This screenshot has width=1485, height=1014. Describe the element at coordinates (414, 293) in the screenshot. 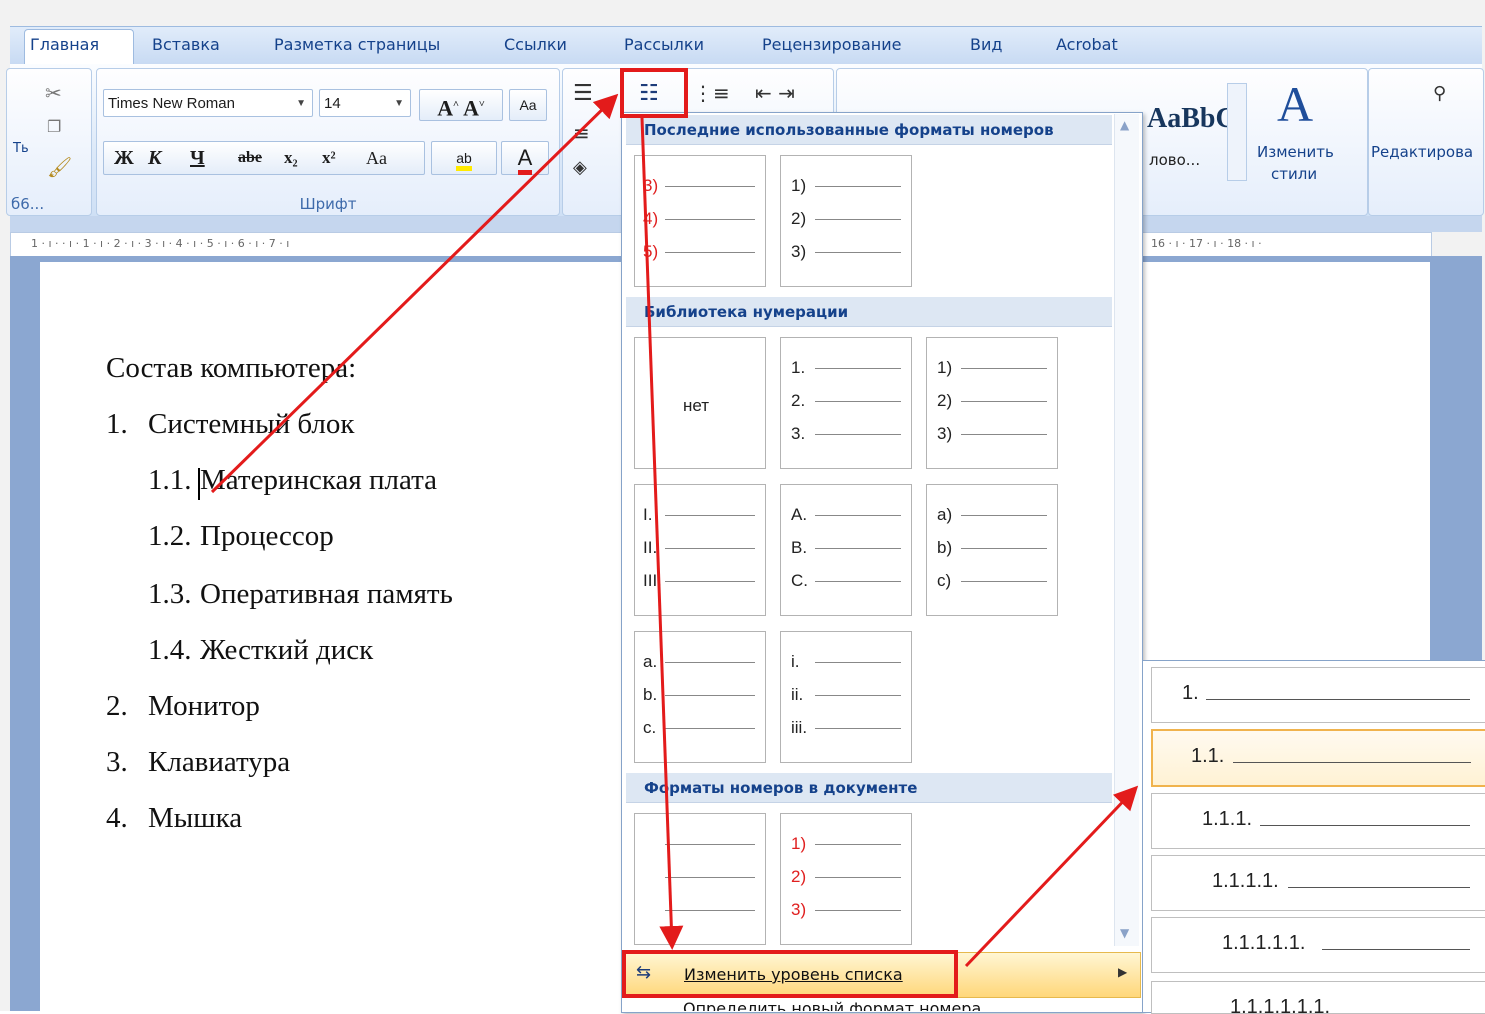

I see `arrow-cursor-to-button` at that location.